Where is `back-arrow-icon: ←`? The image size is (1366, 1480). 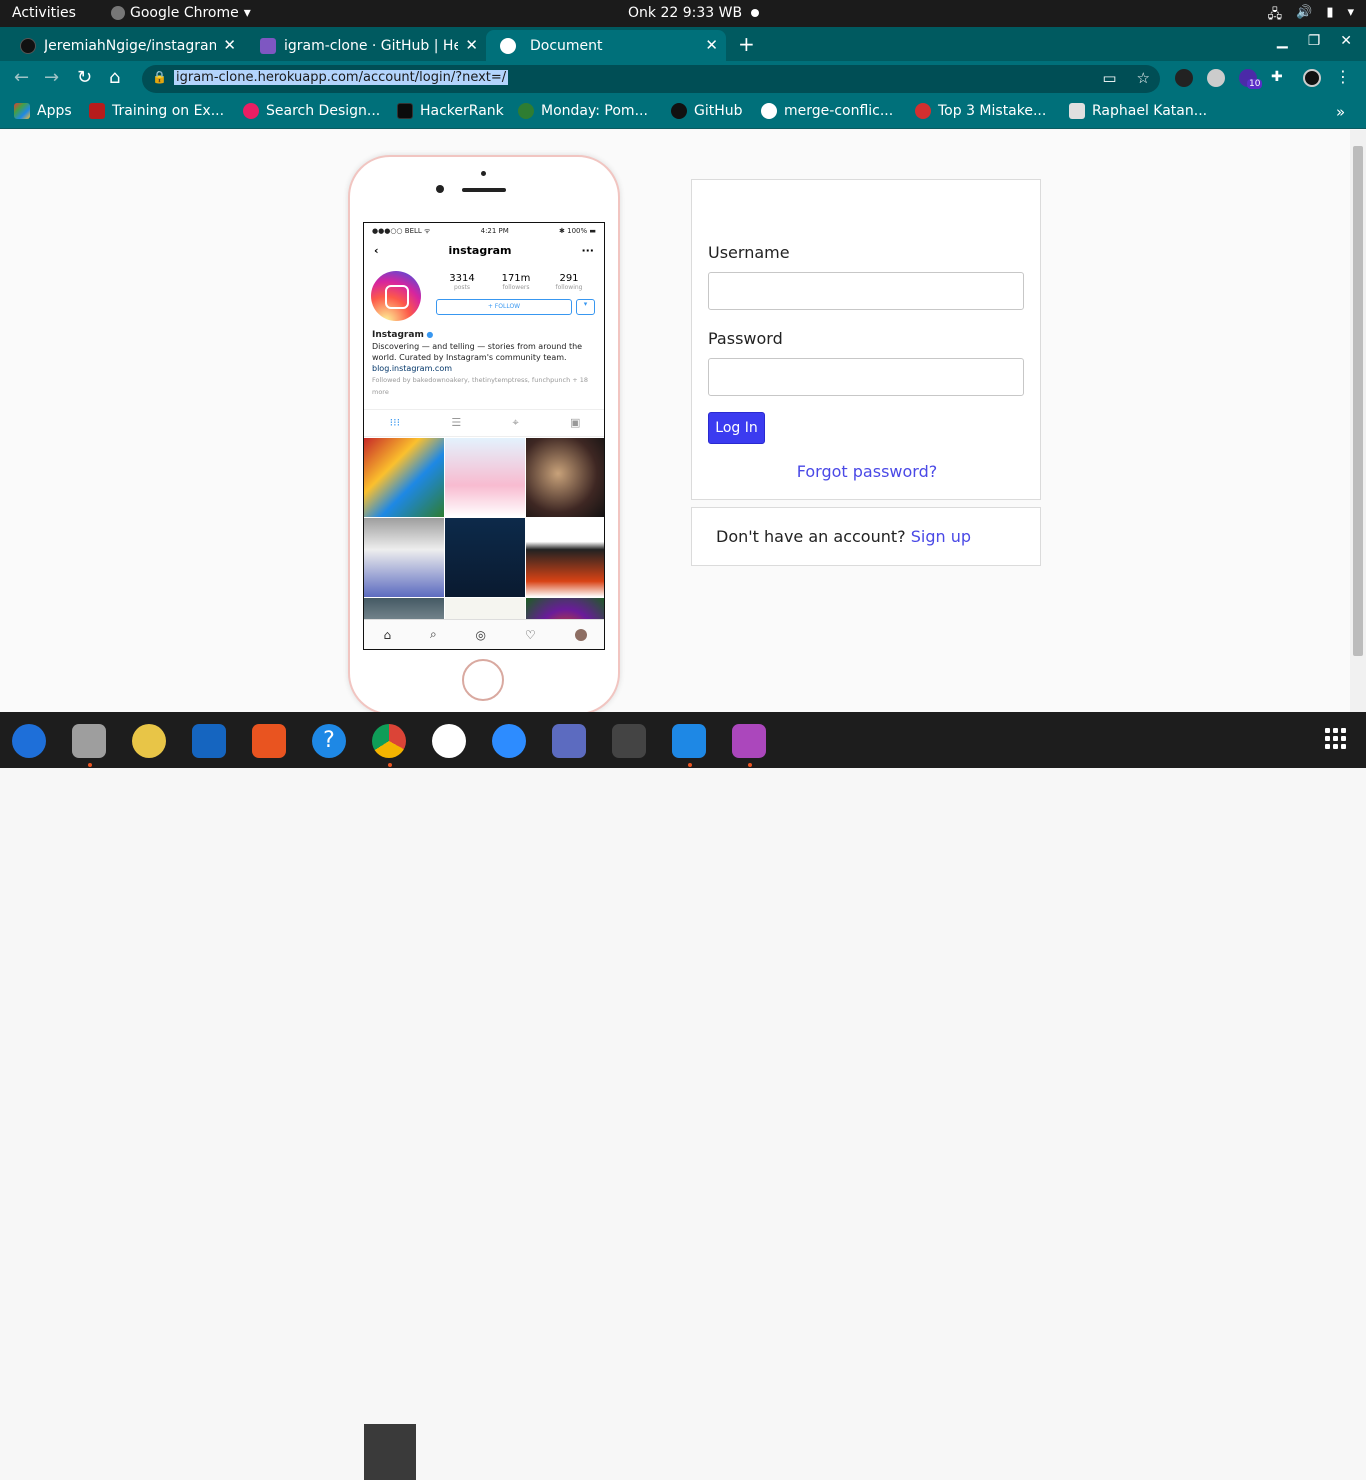
back-arrow-icon: ← is located at coordinates (21, 77).